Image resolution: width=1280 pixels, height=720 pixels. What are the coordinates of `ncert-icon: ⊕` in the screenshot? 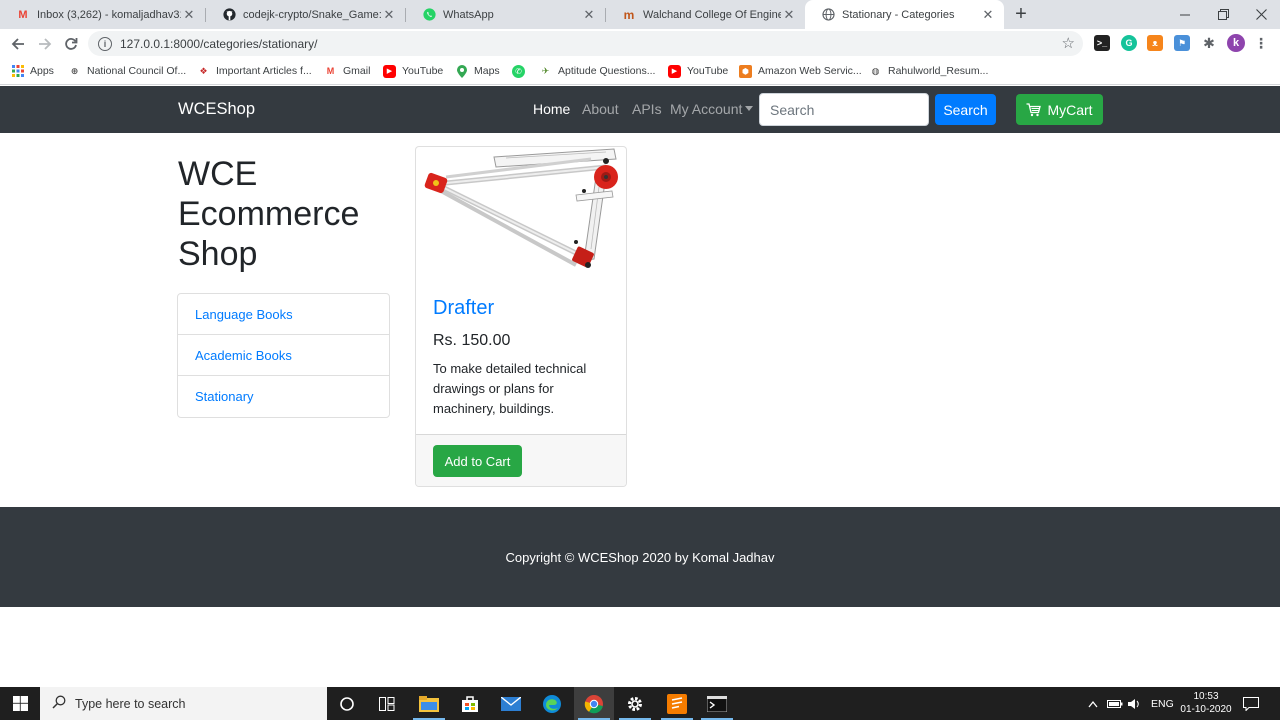 It's located at (74, 70).